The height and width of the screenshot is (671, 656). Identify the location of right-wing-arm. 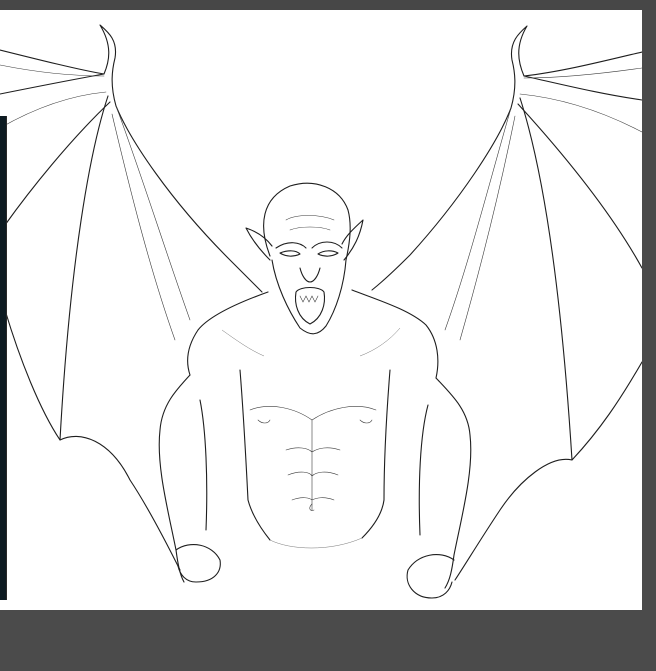
(582, 88).